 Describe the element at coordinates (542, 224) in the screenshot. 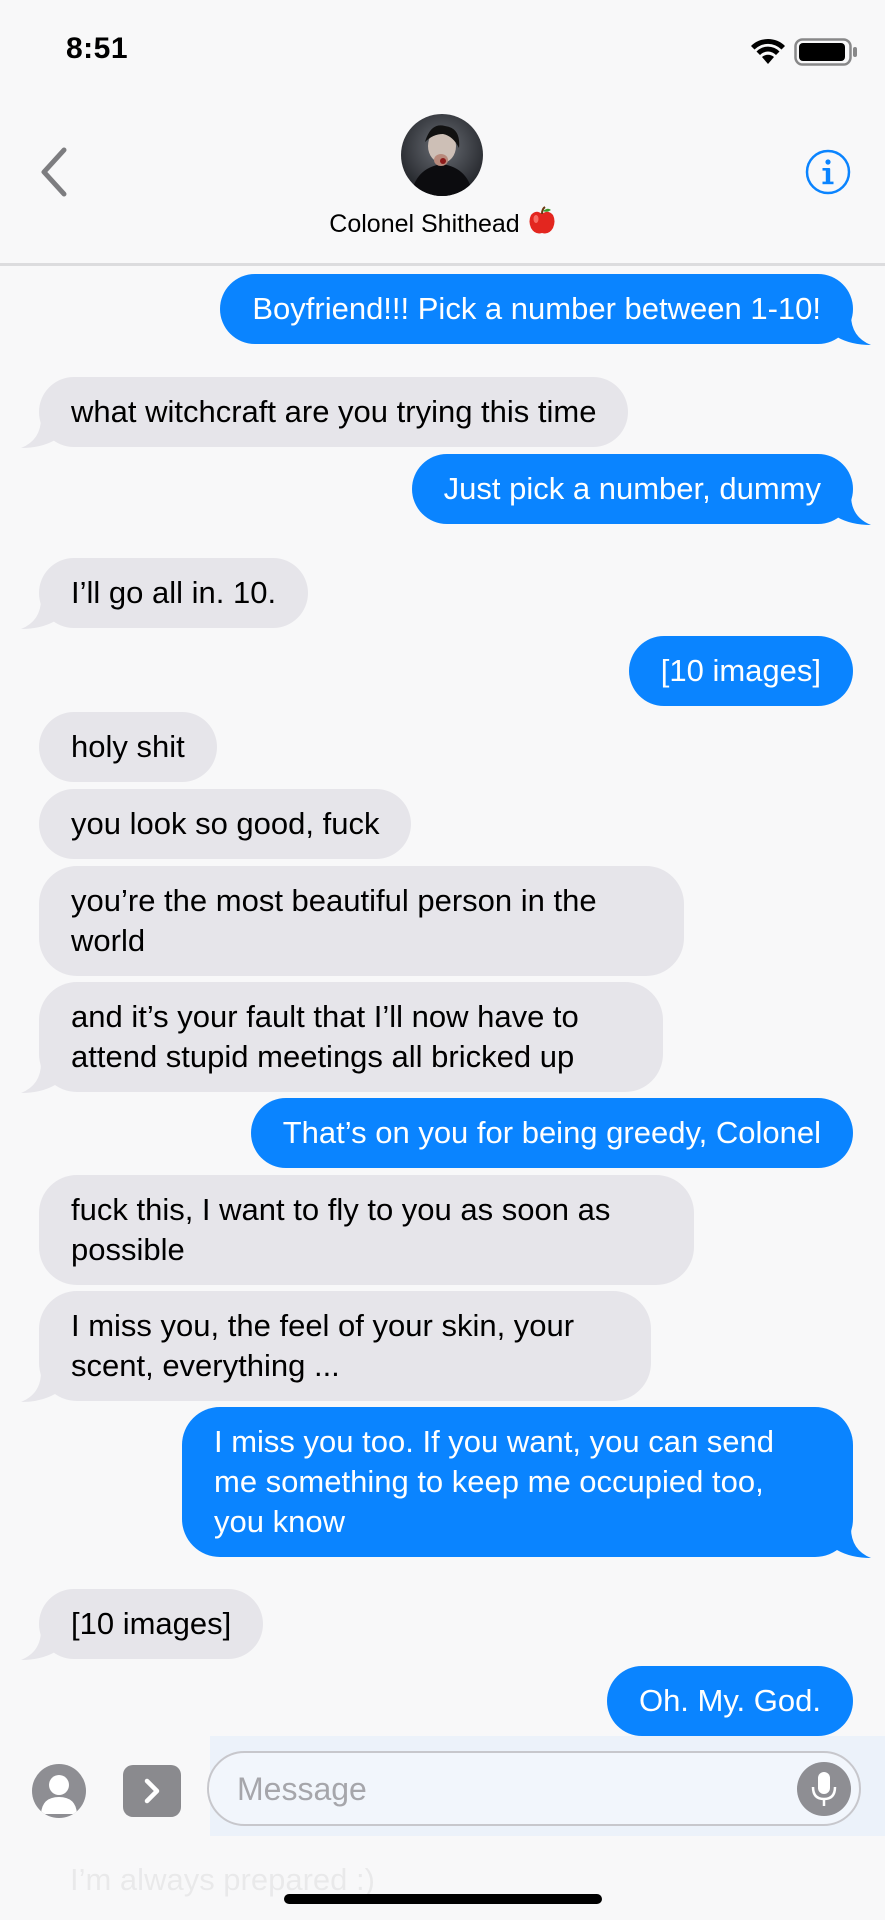

I see `apple-emoji-icon` at that location.